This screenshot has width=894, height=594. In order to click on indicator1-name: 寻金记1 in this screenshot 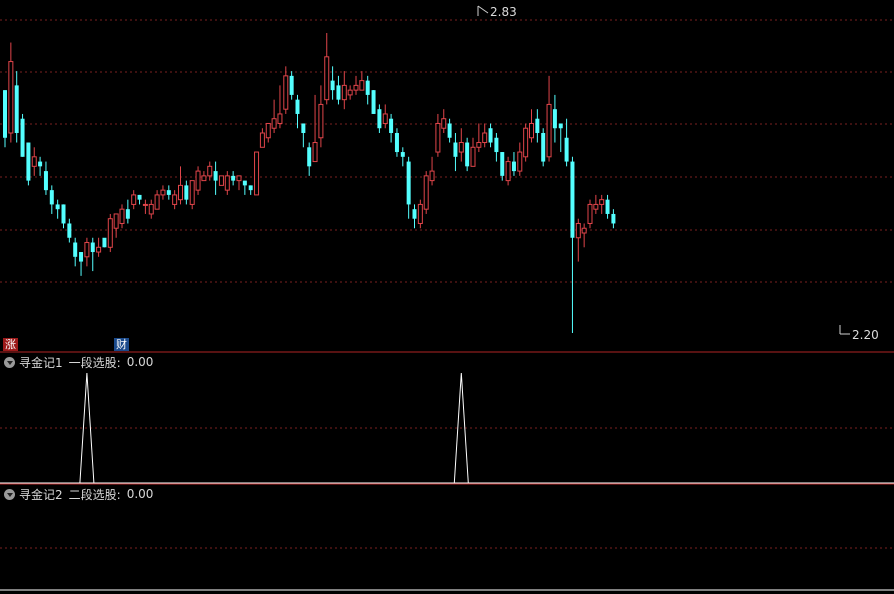, I will do `click(41, 362)`.